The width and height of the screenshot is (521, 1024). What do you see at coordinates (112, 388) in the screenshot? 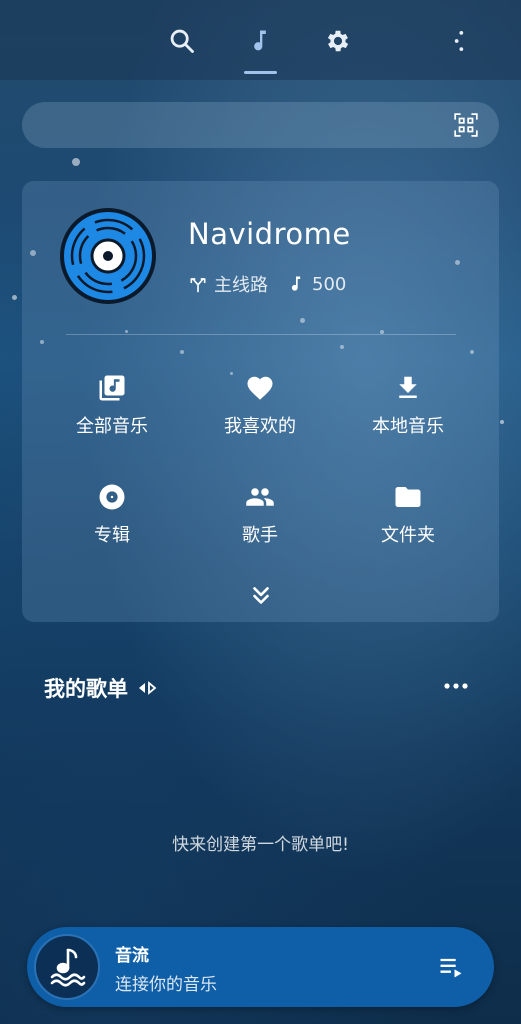
I see `music-library-icon` at bounding box center [112, 388].